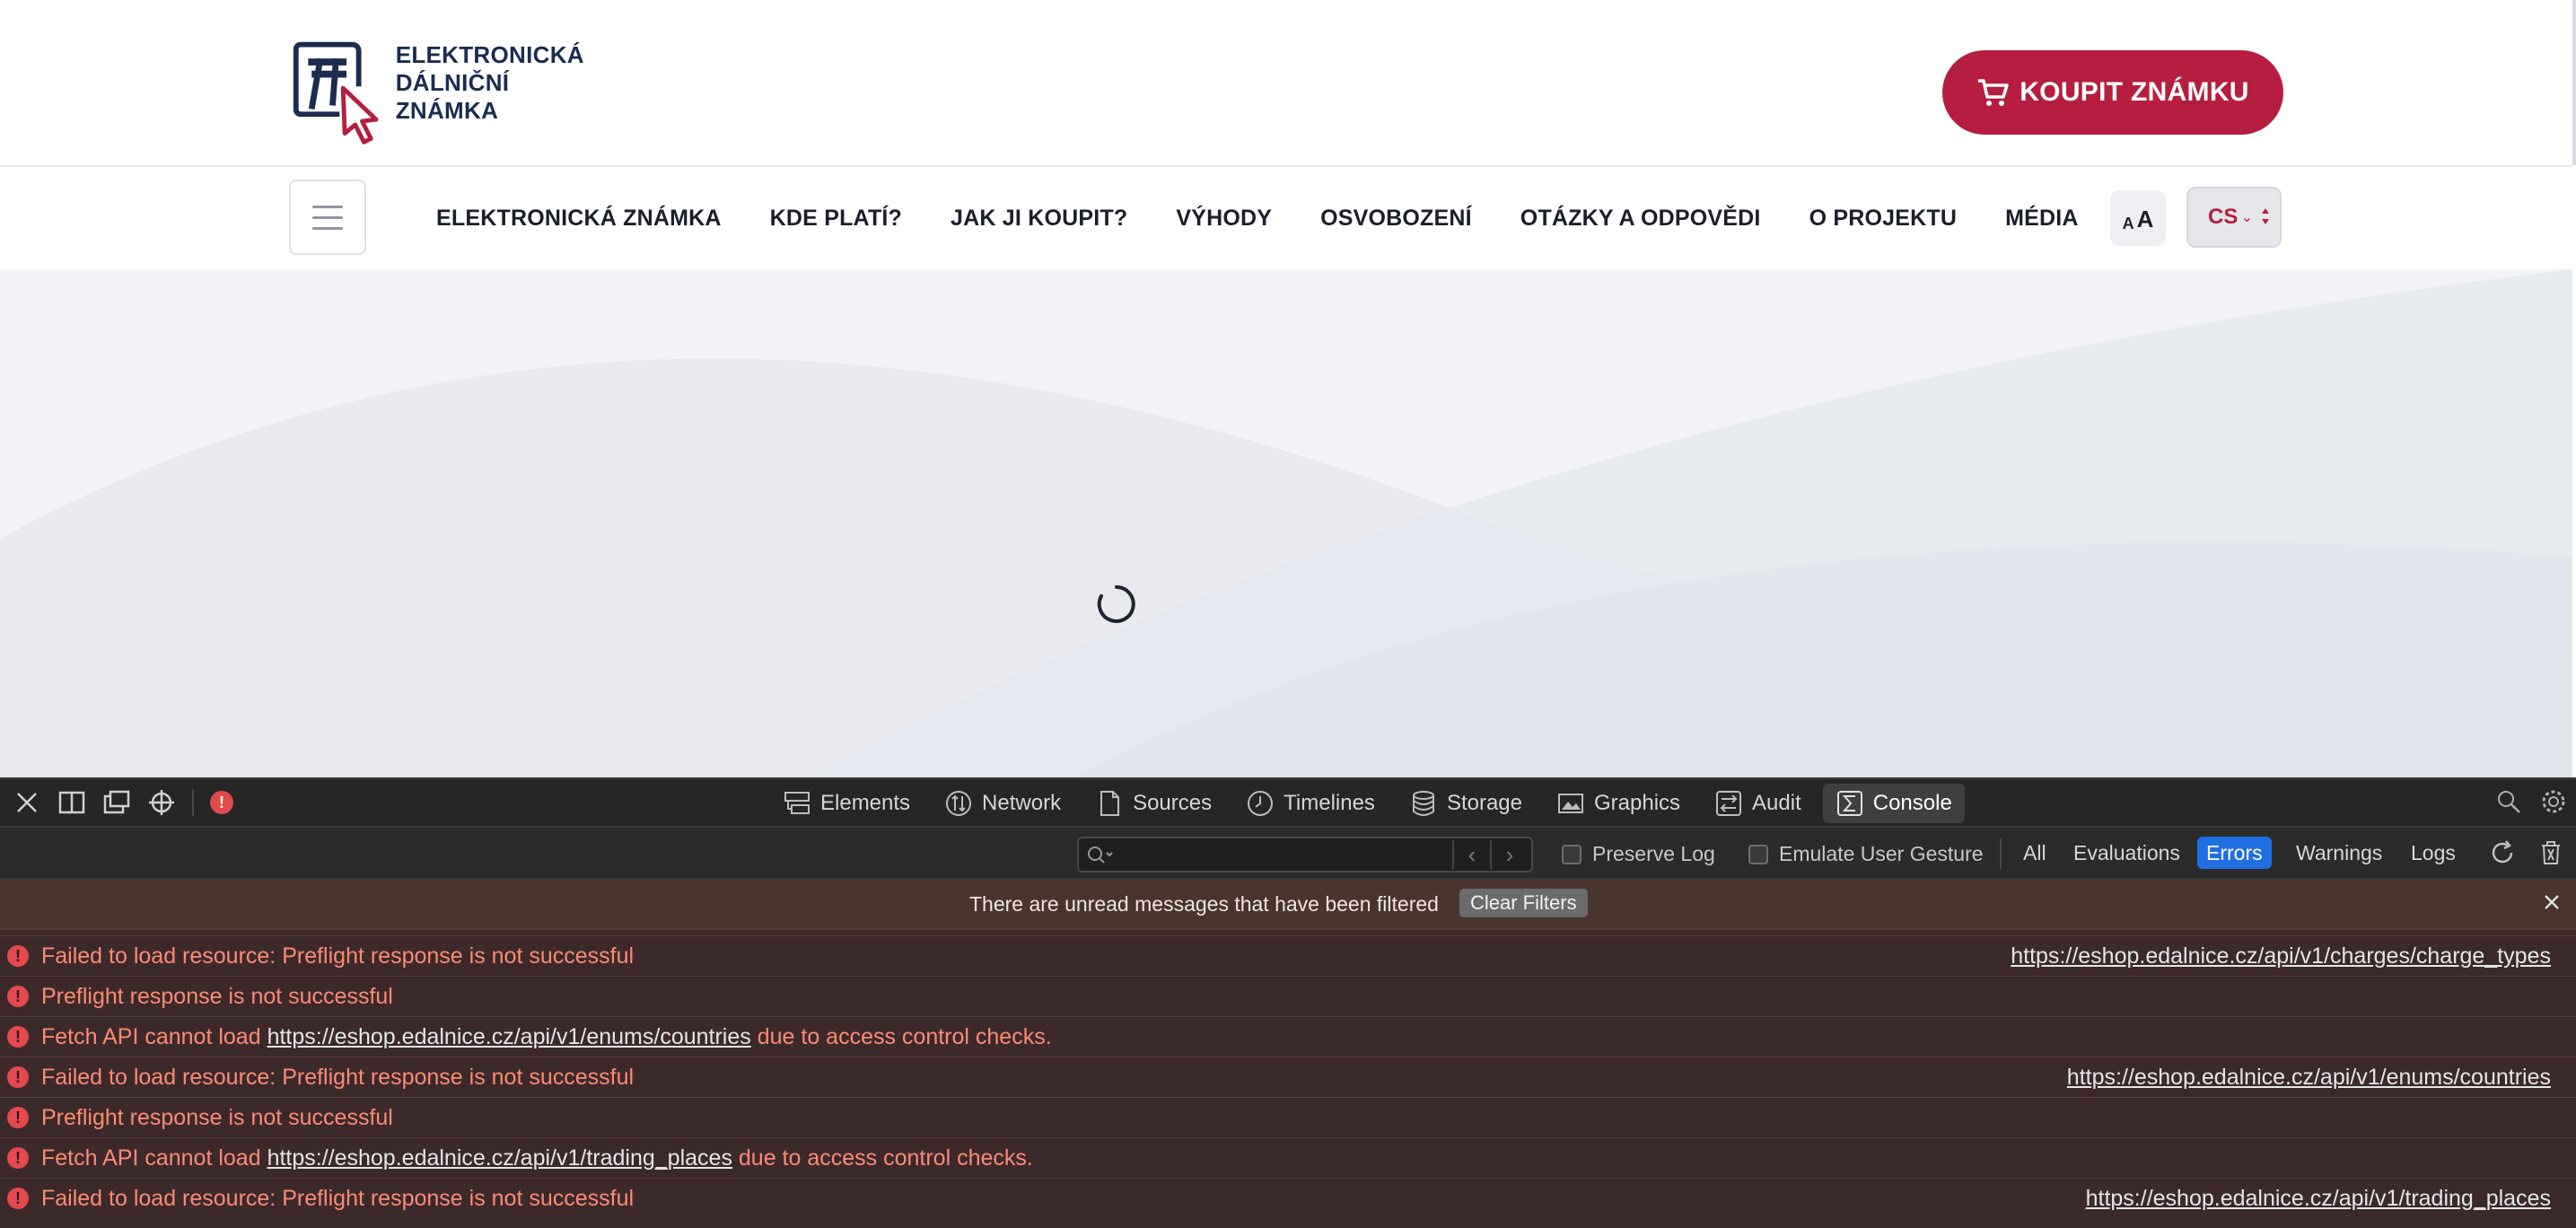 This screenshot has height=1228, width=2576. I want to click on preserve-log-checkbox: Preserve Log, so click(1638, 854).